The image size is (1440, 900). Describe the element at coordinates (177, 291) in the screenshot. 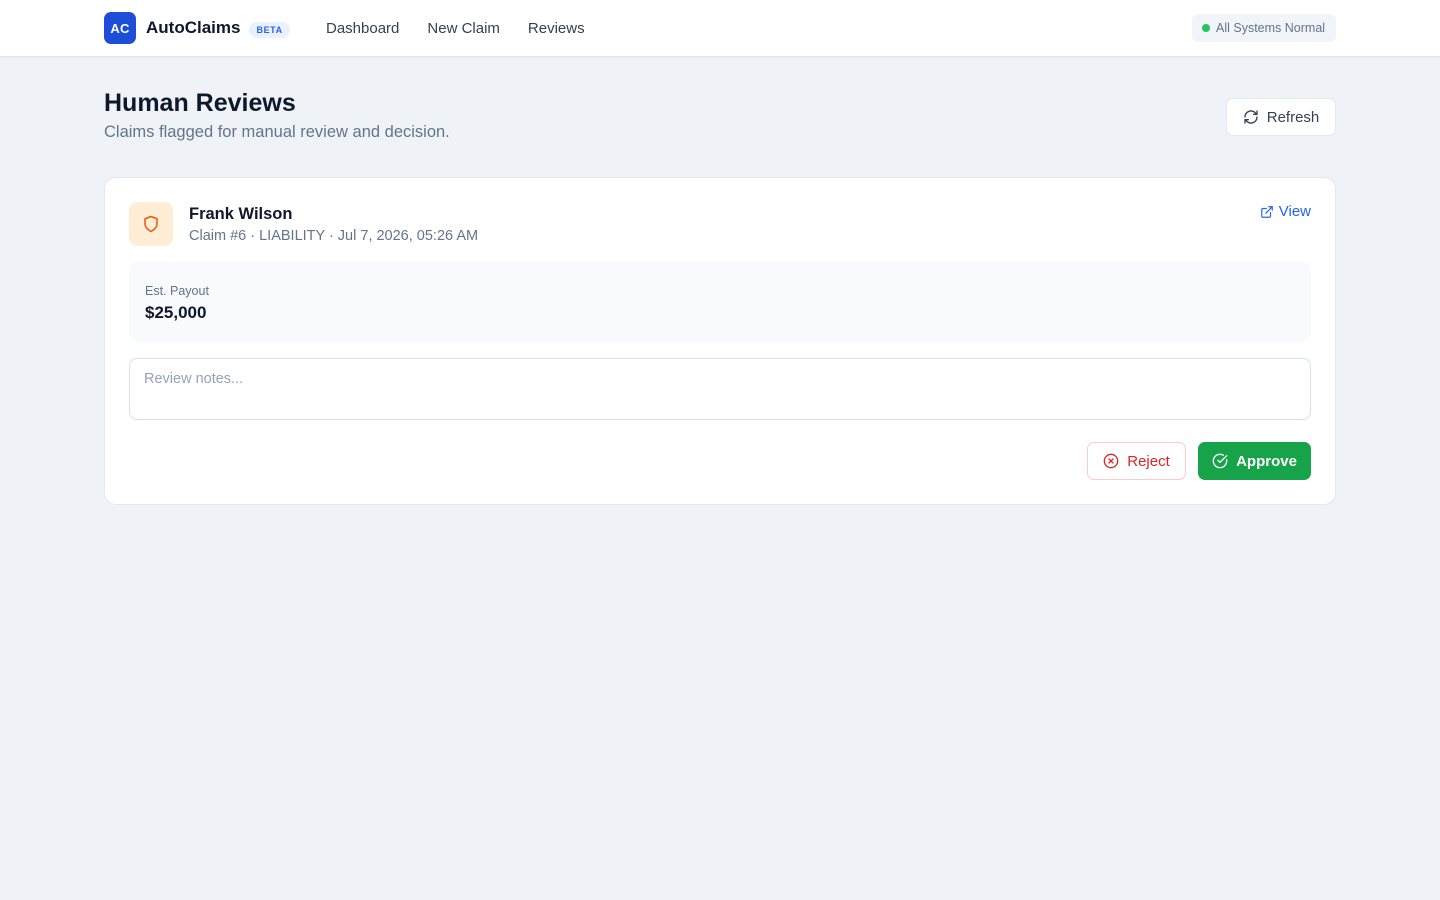

I see `payout-label: Est. Payout` at that location.